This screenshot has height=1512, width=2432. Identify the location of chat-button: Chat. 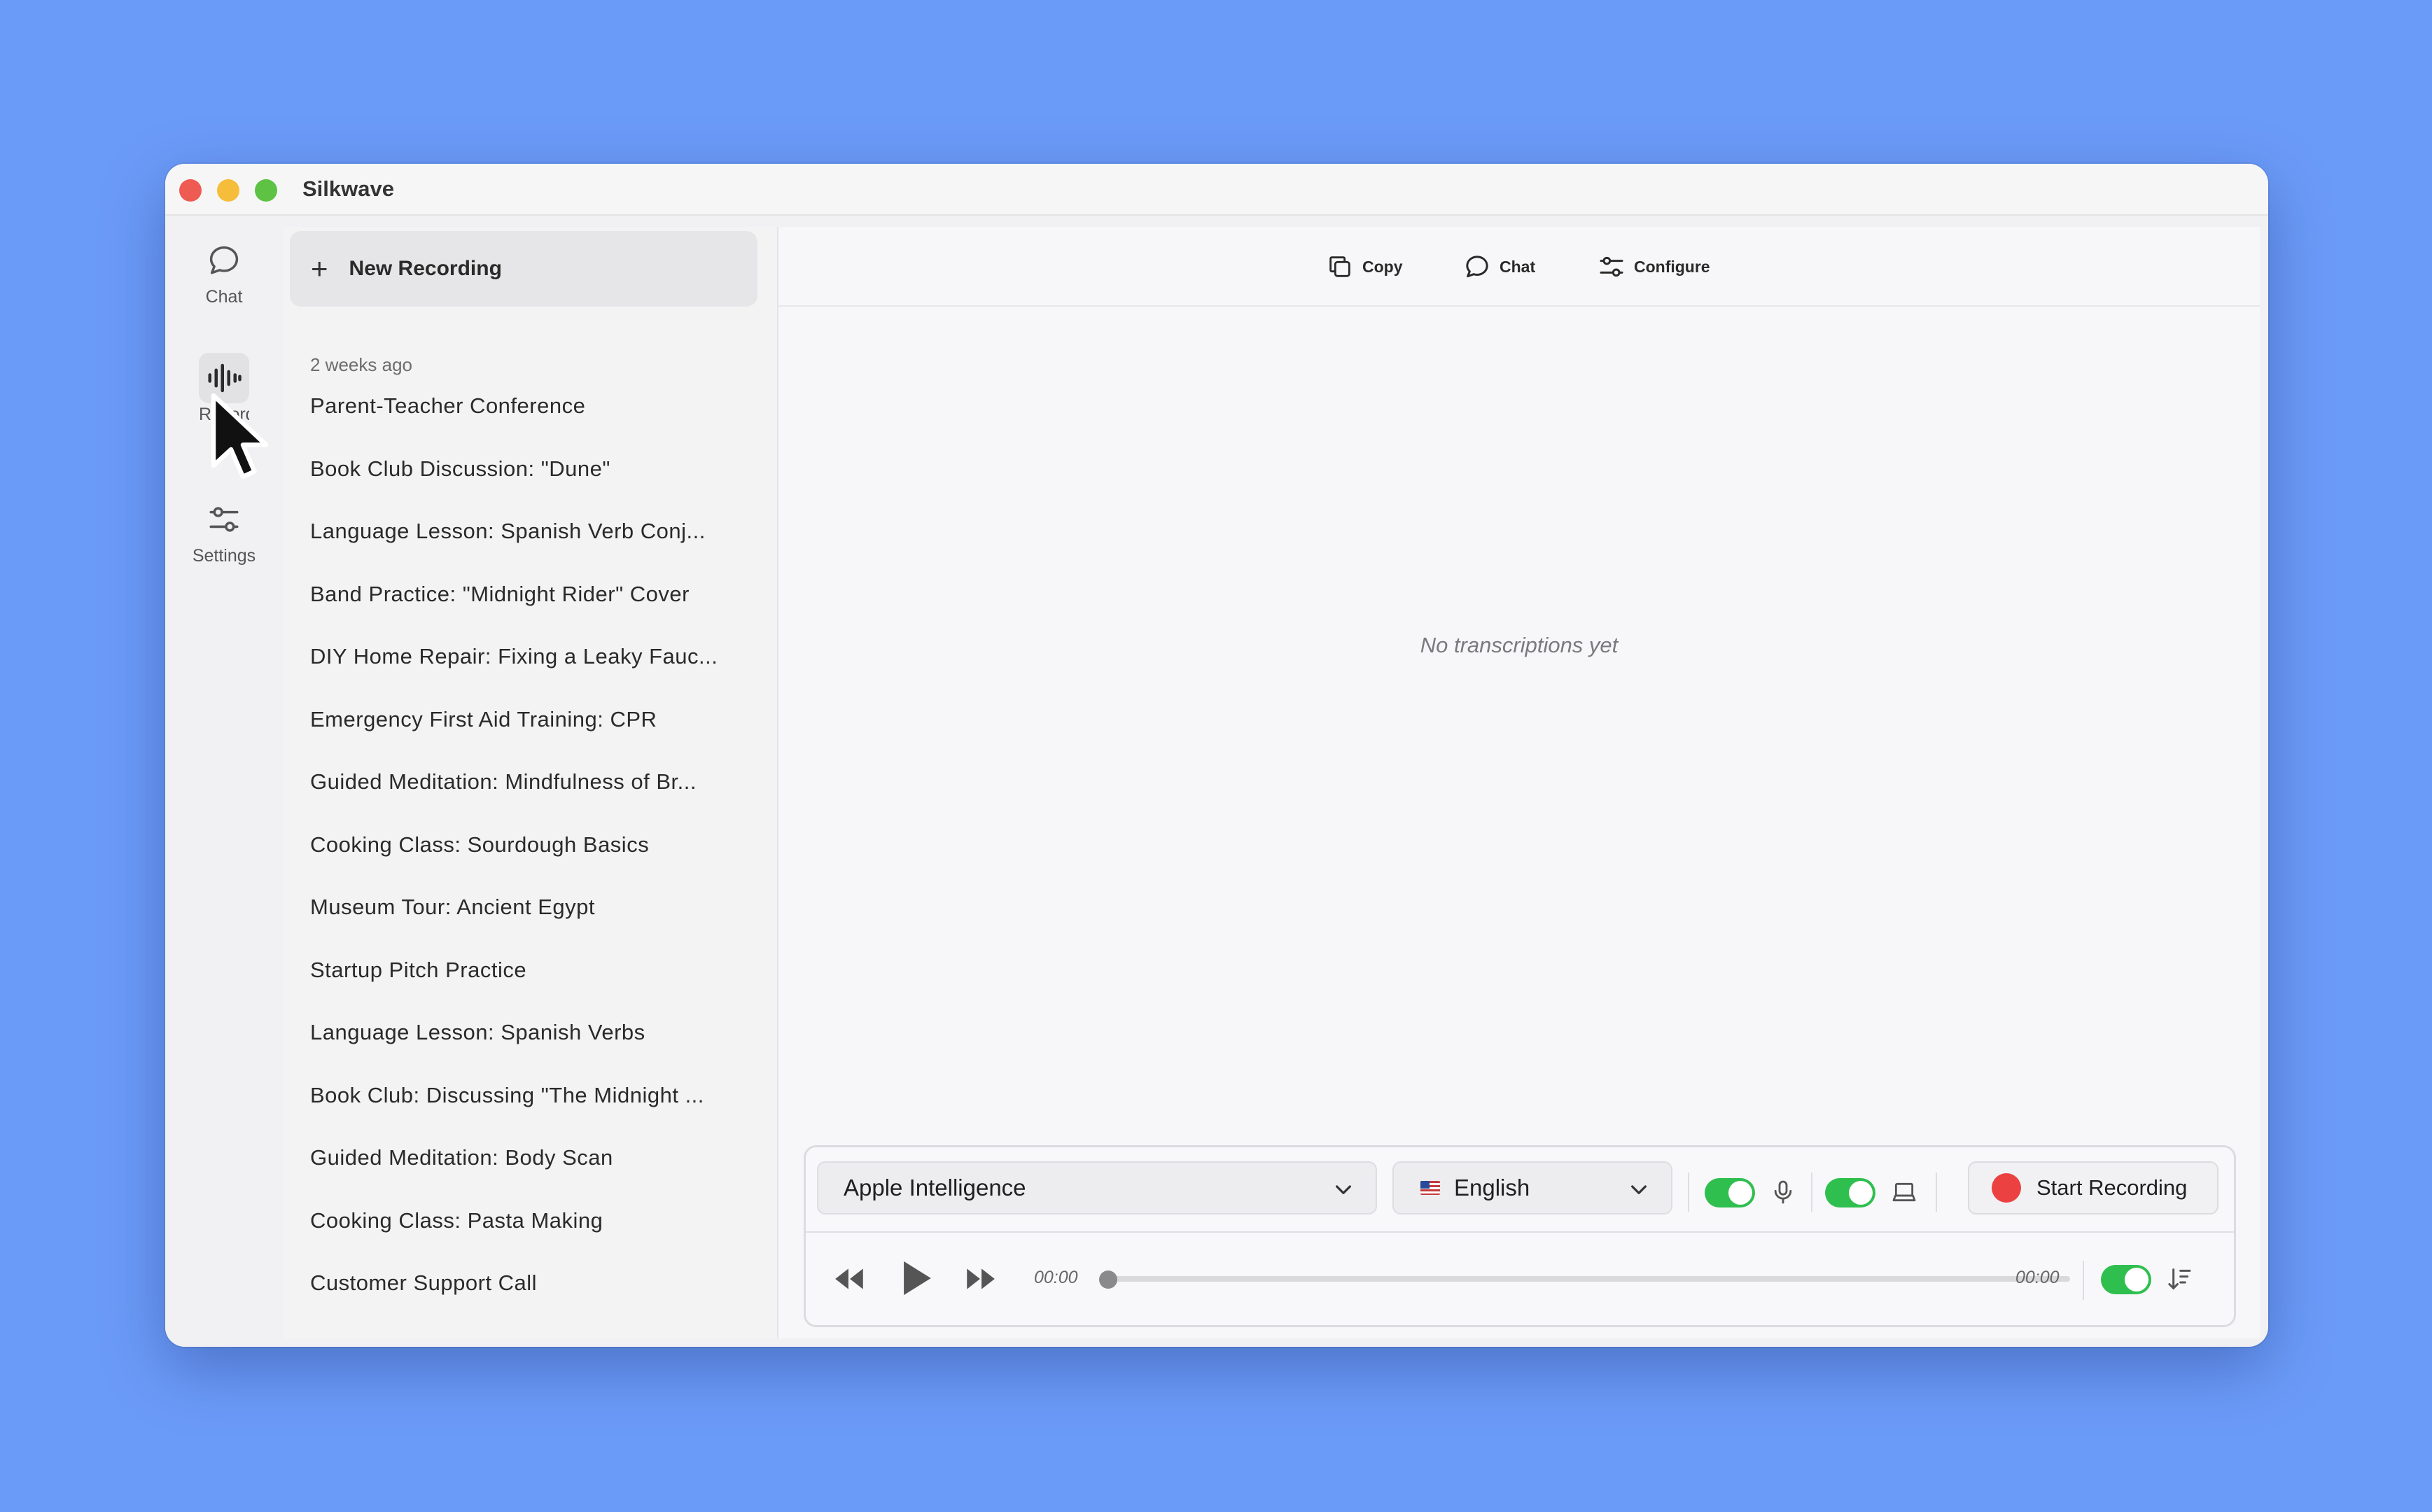
(1499, 266).